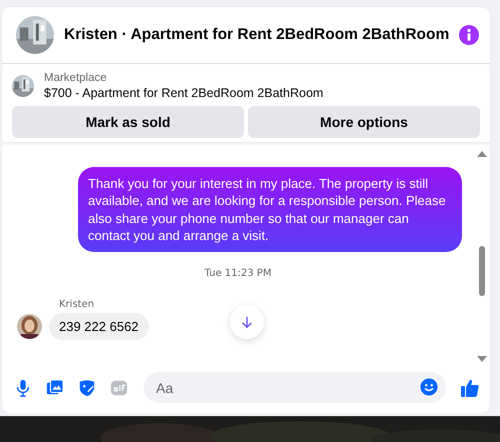  What do you see at coordinates (257, 35) in the screenshot?
I see `conversation-title: Kristen · Apartment for Rent 2BedRoom 2BathRoom` at bounding box center [257, 35].